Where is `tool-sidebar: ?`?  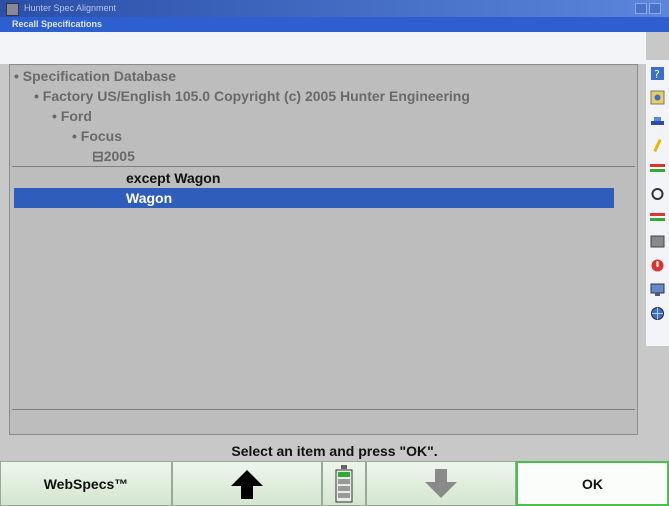 tool-sidebar: ? is located at coordinates (657, 203).